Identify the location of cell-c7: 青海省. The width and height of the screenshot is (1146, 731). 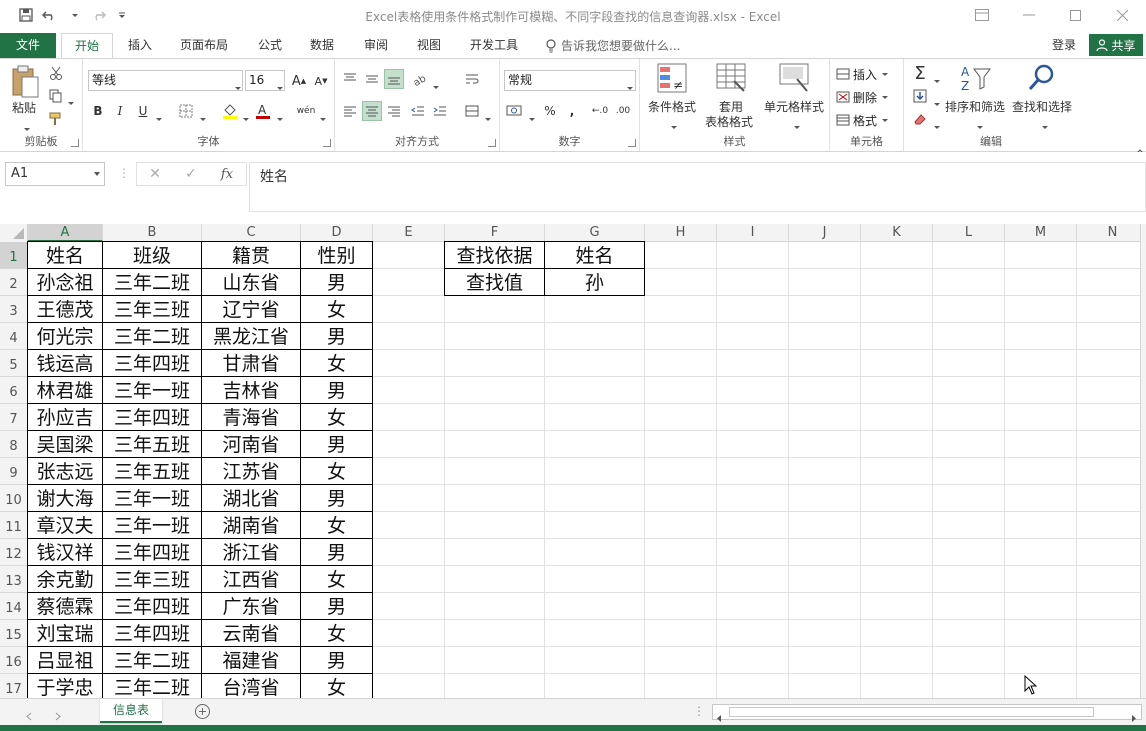
(251, 417).